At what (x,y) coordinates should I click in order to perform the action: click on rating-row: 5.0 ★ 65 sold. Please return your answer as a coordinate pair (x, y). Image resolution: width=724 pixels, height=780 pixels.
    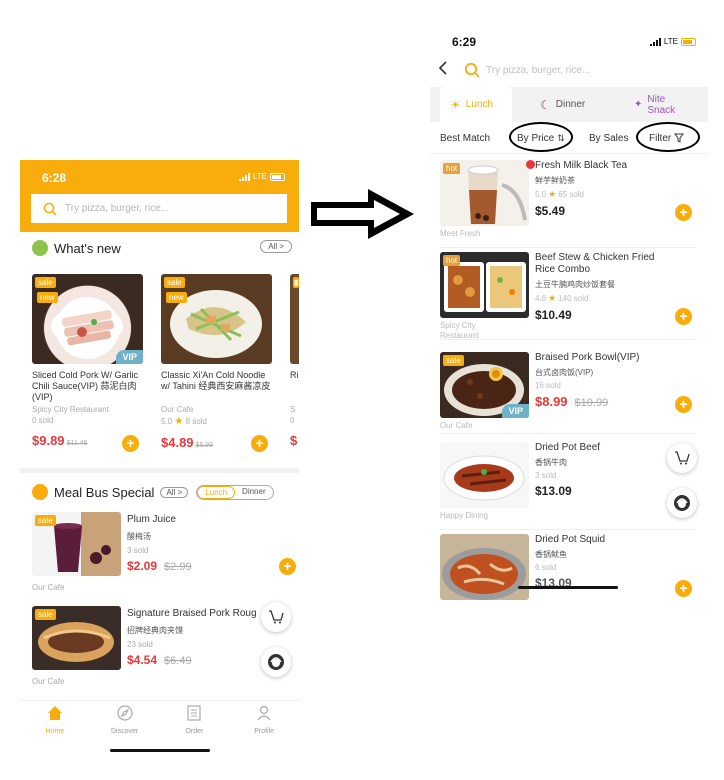
    Looking at the image, I should click on (605, 194).